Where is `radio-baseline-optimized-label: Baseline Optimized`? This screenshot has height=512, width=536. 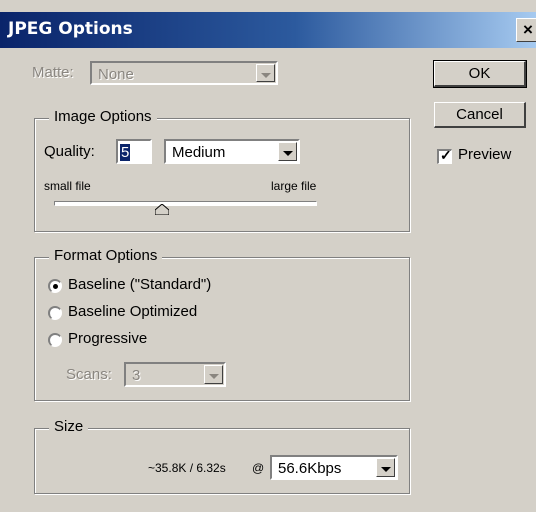
radio-baseline-optimized-label: Baseline Optimized is located at coordinates (132, 311).